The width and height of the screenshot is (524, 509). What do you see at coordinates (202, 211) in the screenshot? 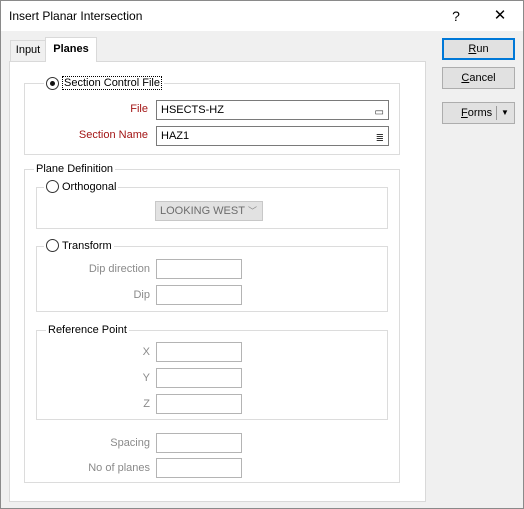
I see `orientation-select-value: LOOKING WEST` at bounding box center [202, 211].